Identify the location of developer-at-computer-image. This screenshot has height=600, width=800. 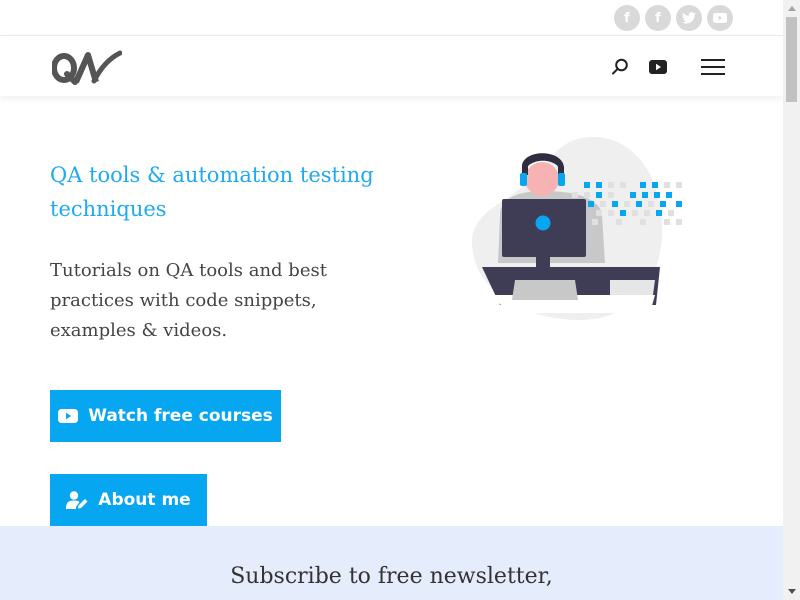
(576, 228).